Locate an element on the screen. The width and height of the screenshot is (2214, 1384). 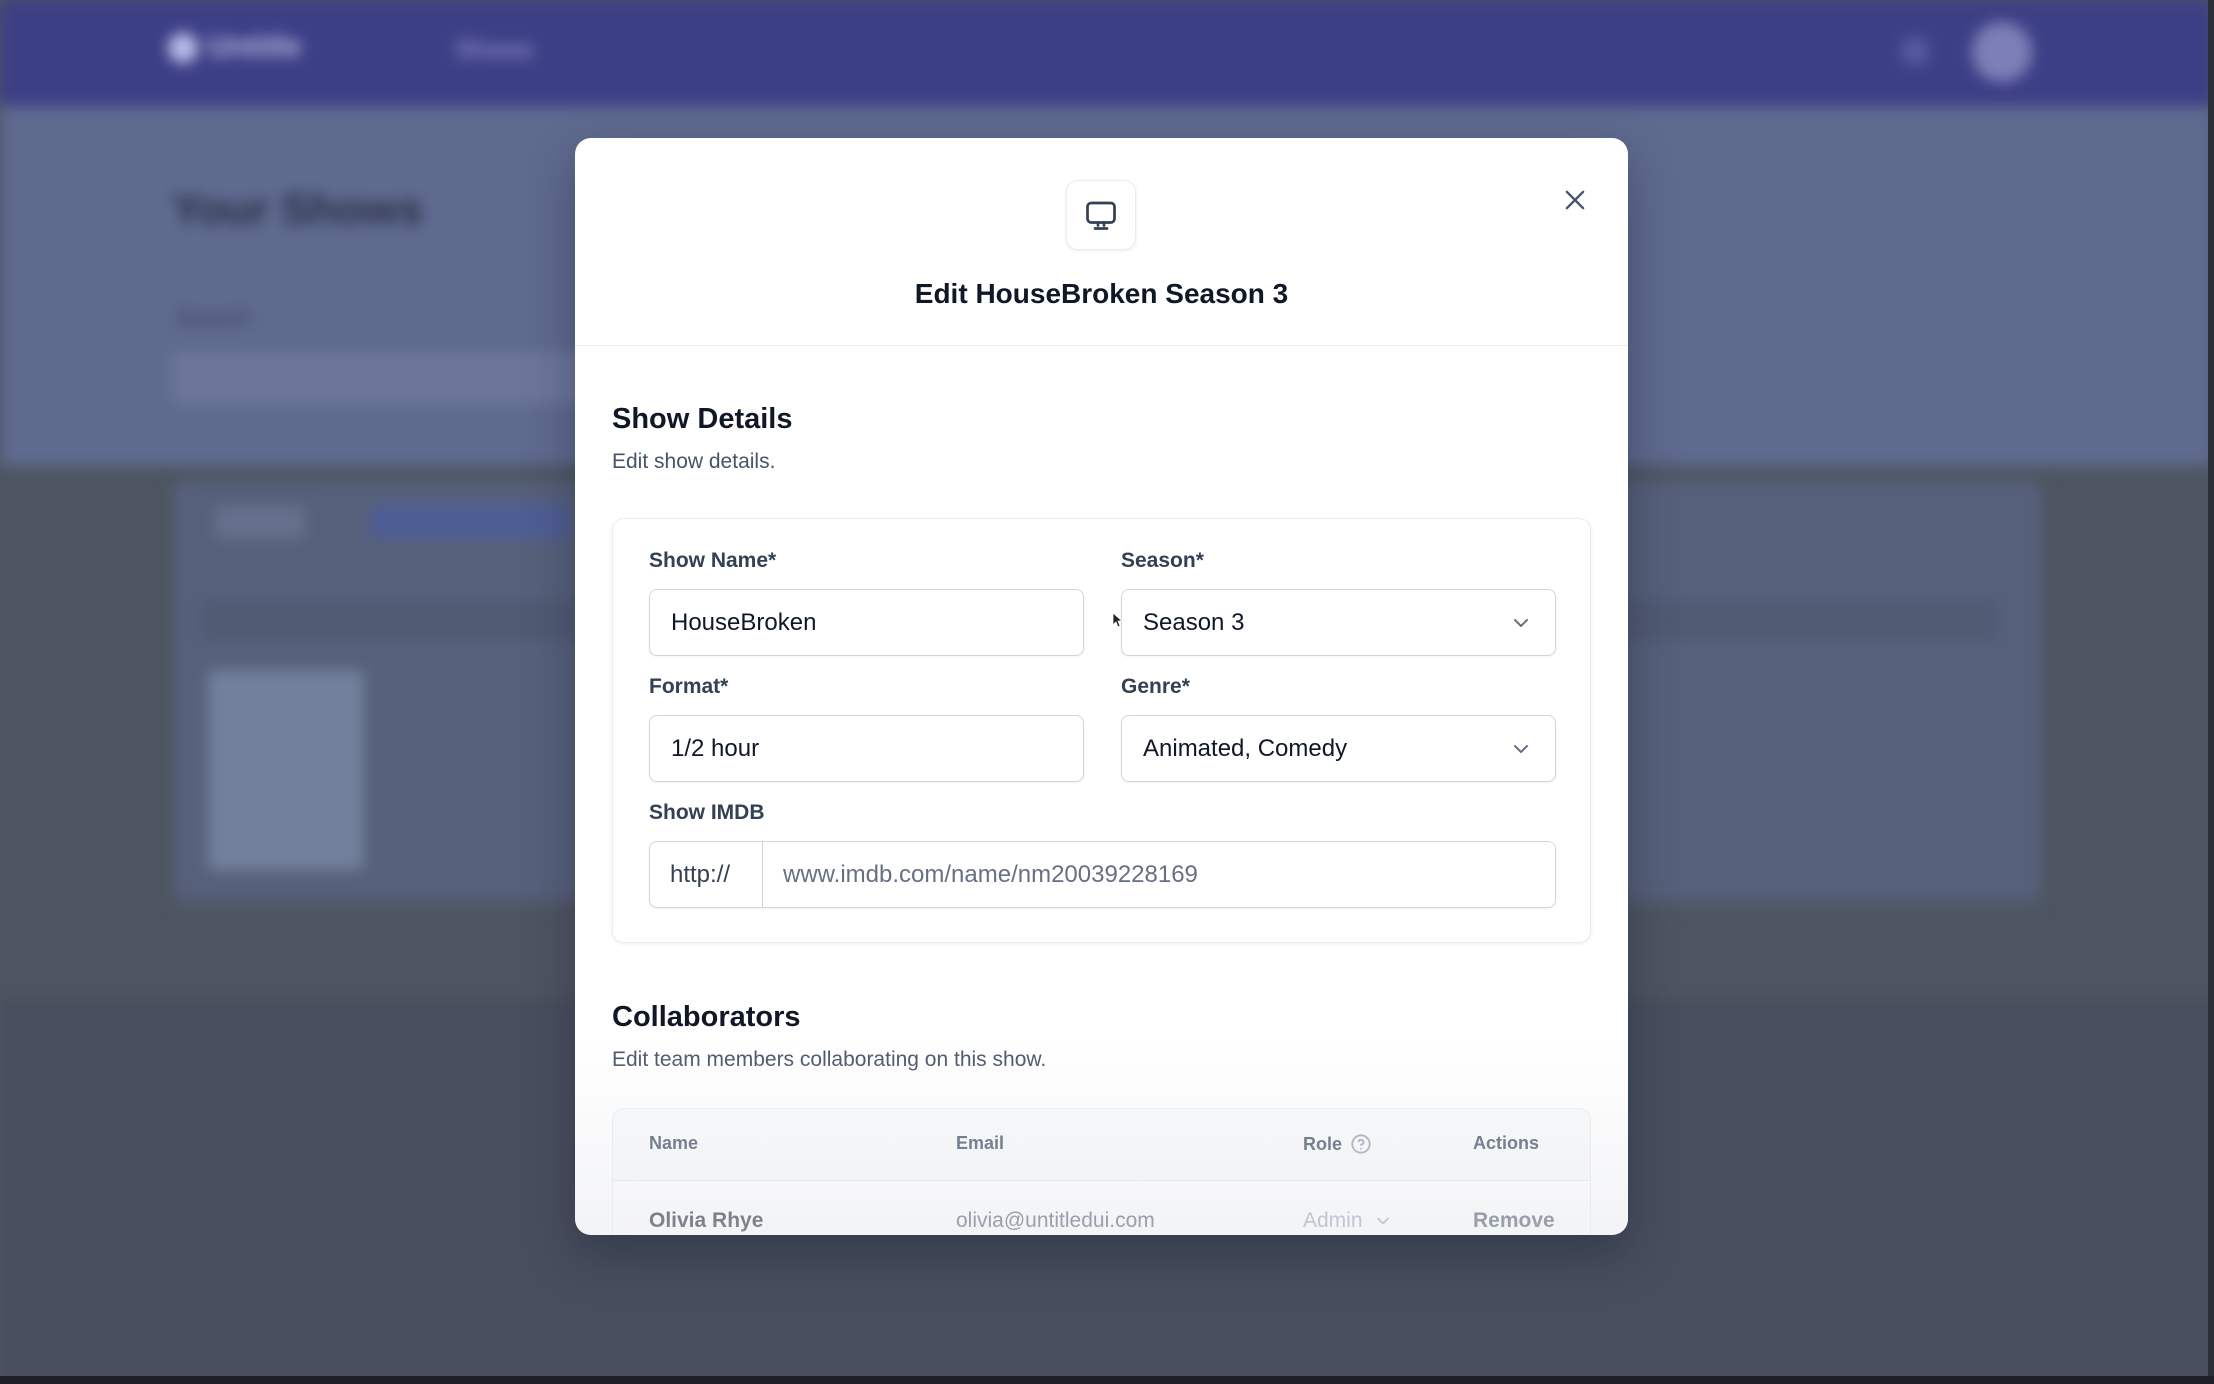
search-label: Search is located at coordinates (213, 318).